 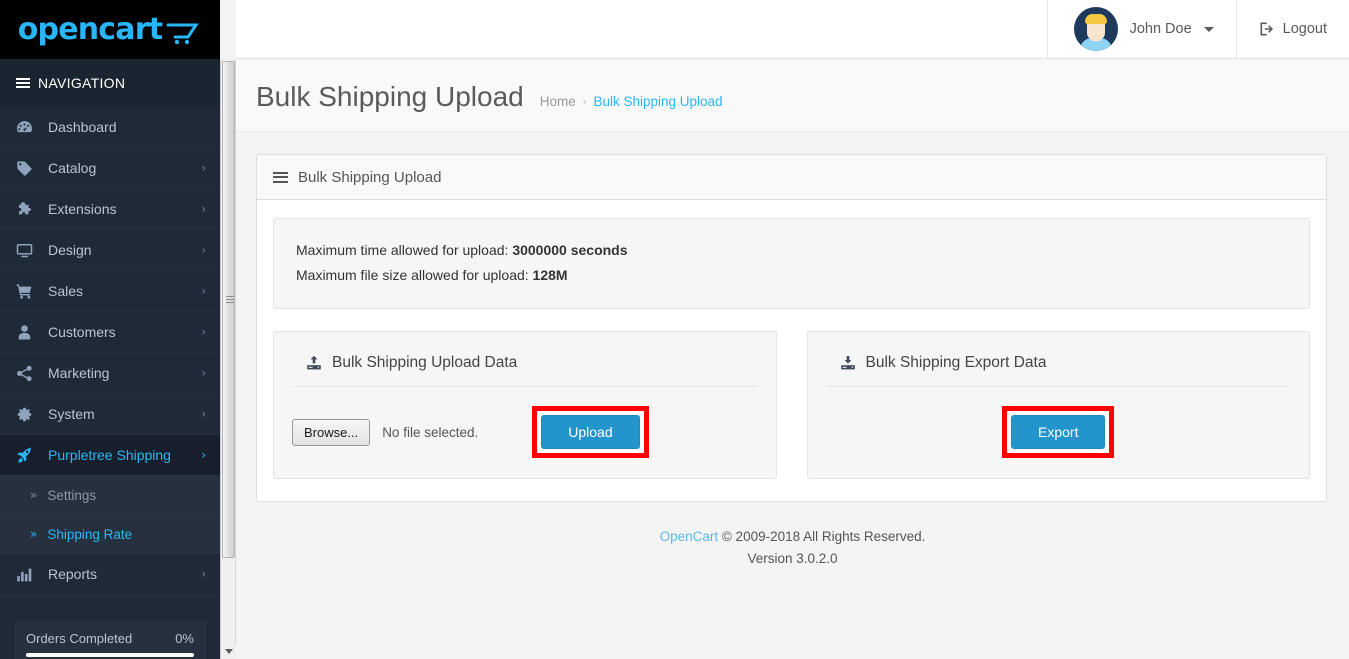 I want to click on hamburger-icon, so click(x=23, y=83).